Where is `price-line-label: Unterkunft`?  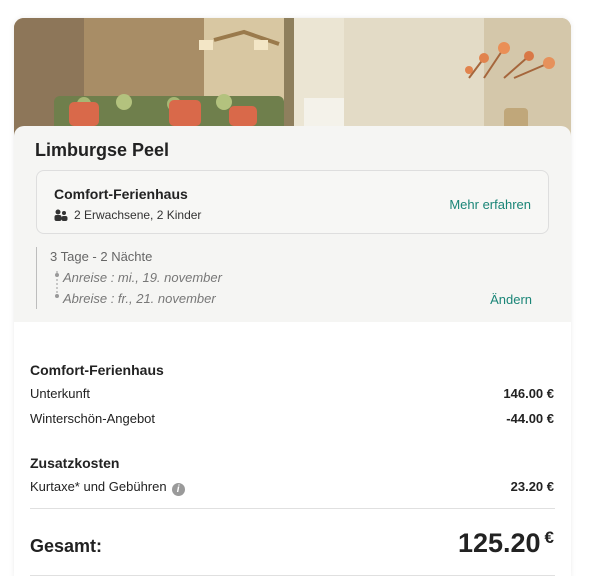
price-line-label: Unterkunft is located at coordinates (60, 393).